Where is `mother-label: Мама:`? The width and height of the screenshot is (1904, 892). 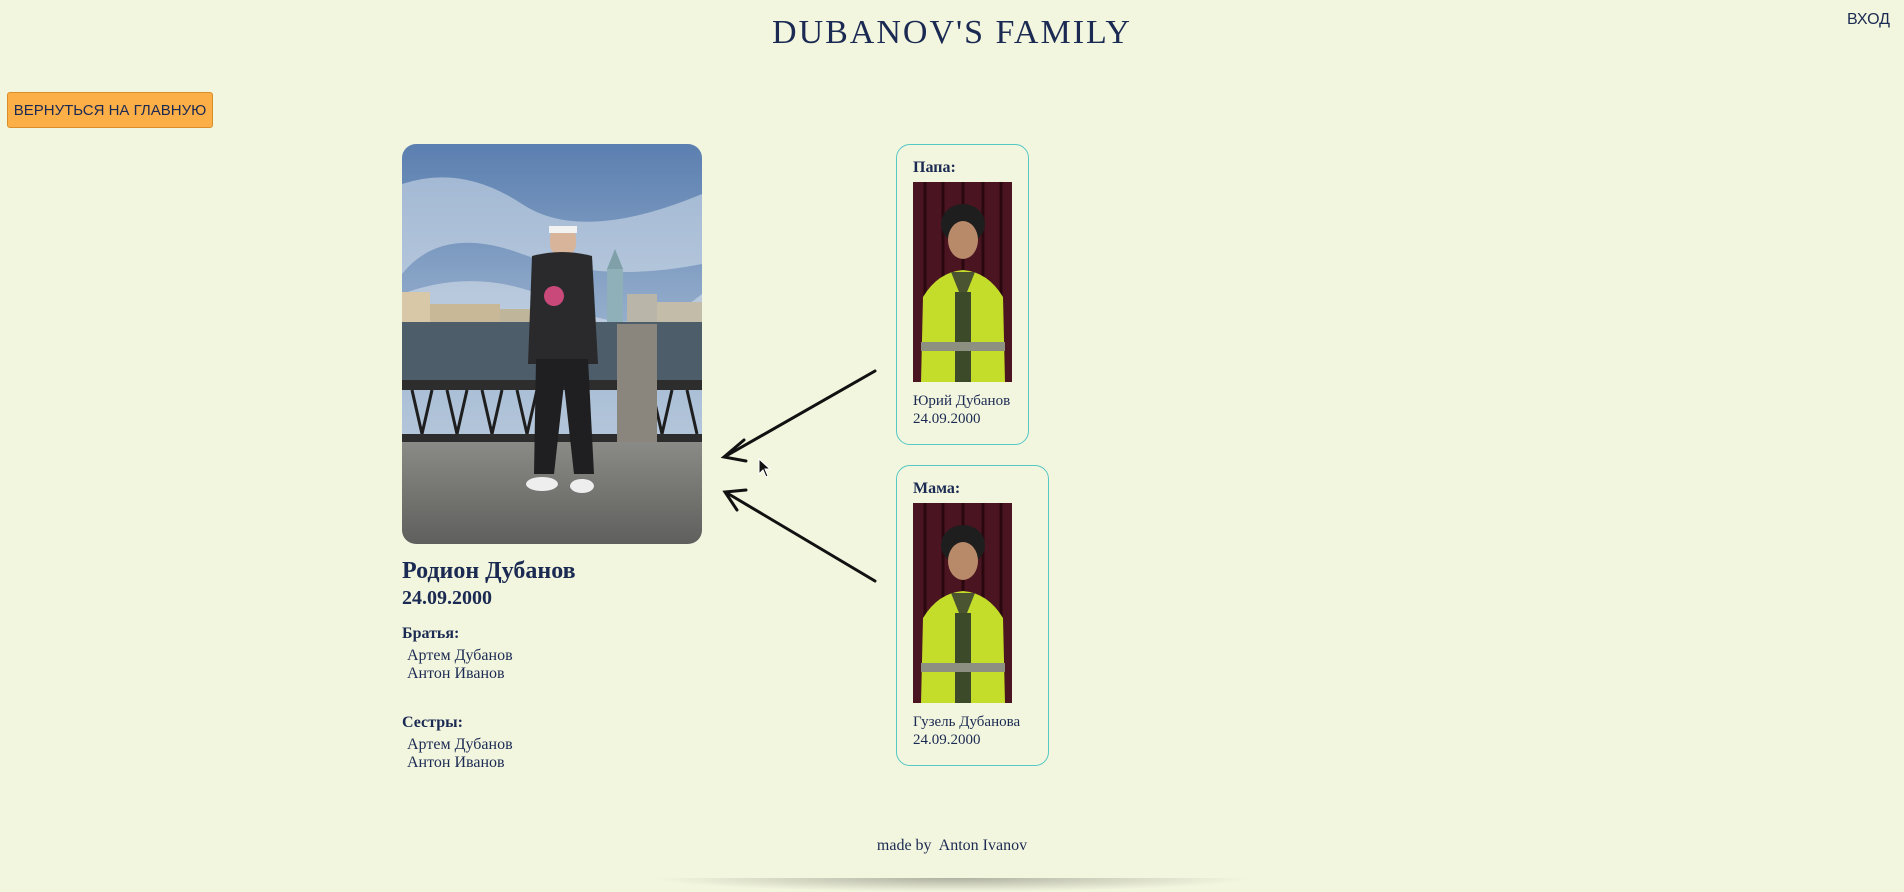 mother-label: Мама: is located at coordinates (937, 488).